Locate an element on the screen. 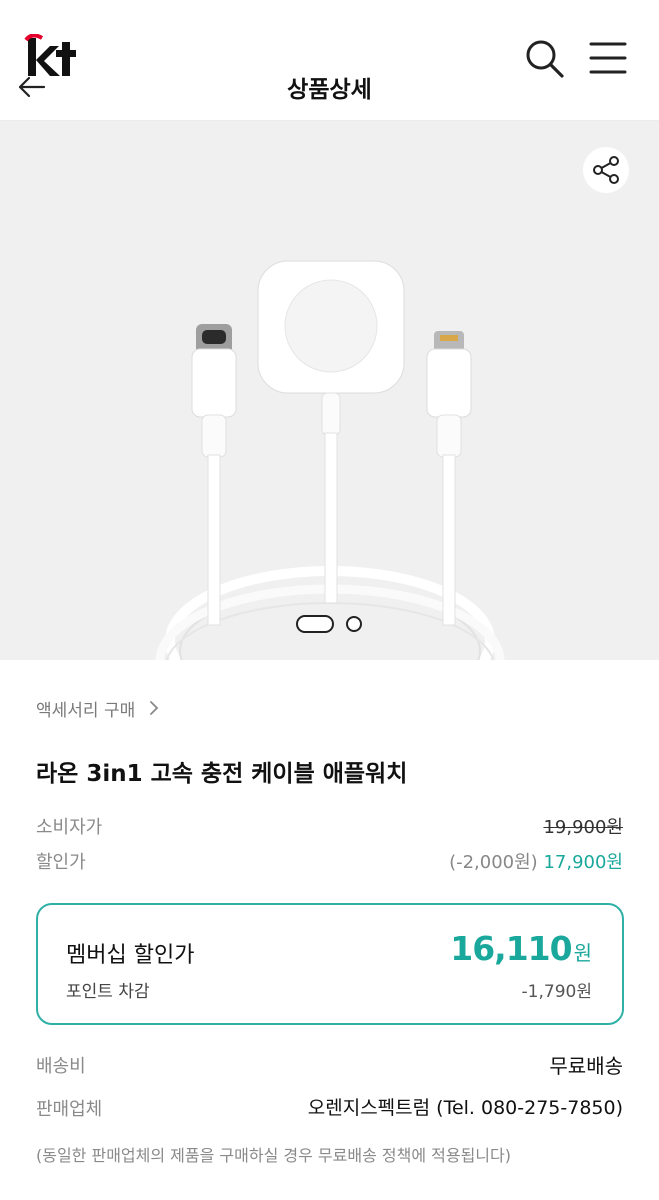 This screenshot has height=1200, width=659. product-name: 라온 3in1 고속 충전 케이블 애플워치 is located at coordinates (222, 774).